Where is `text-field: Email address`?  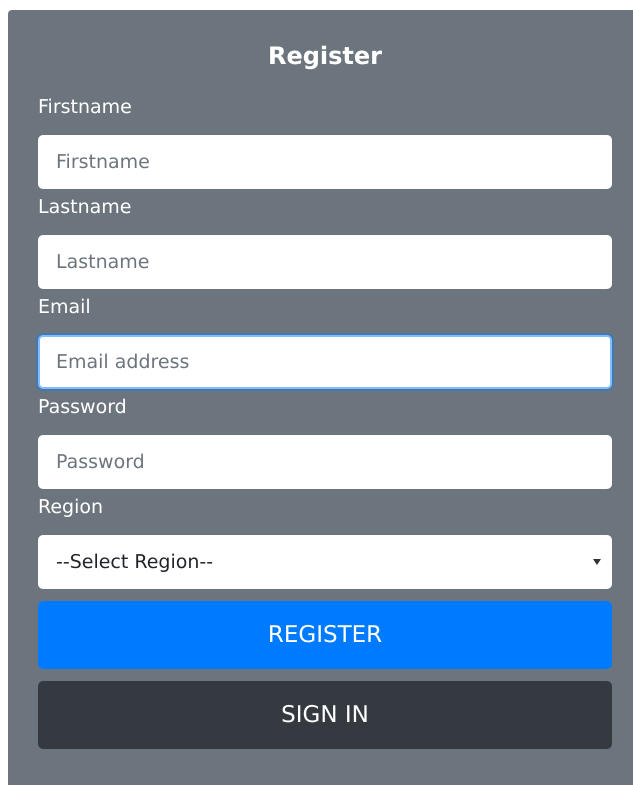 text-field: Email address is located at coordinates (325, 362).